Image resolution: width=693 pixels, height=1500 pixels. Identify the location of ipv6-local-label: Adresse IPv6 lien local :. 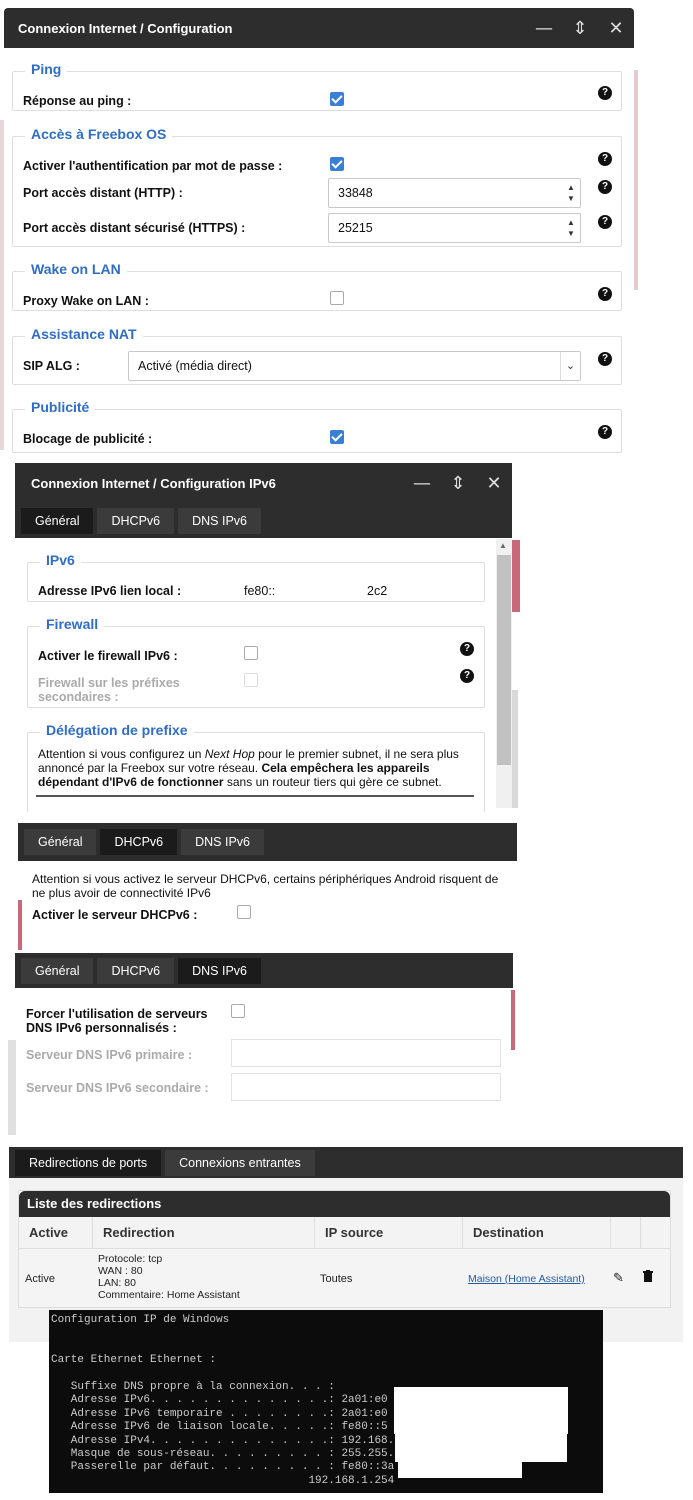
(110, 591).